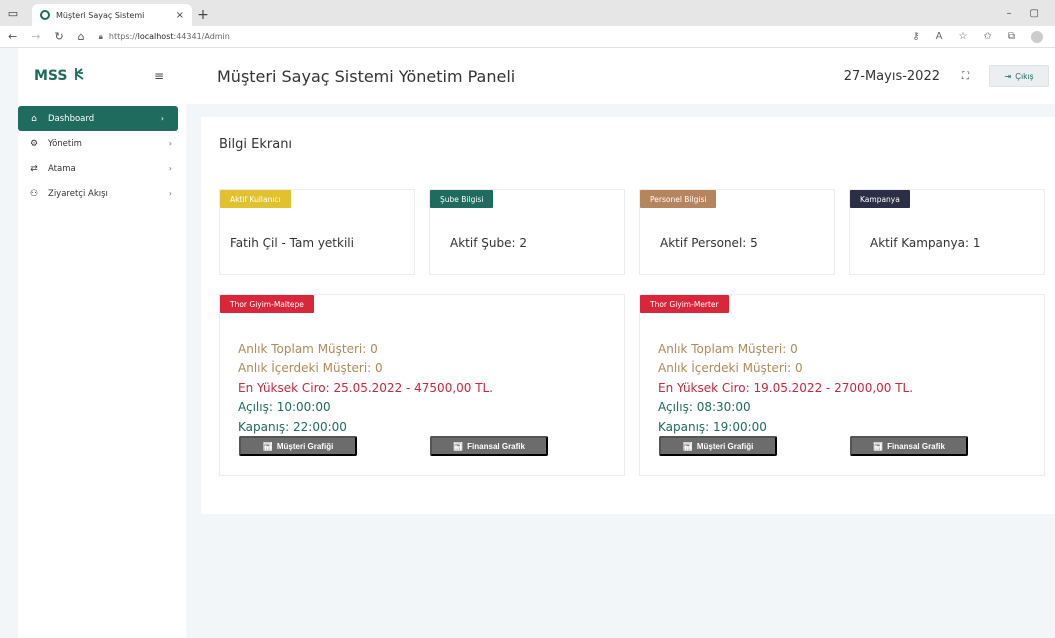 The height and width of the screenshot is (638, 1055). Describe the element at coordinates (704, 407) in the screenshot. I see `opening-time: Açılış: 08:30:00` at that location.